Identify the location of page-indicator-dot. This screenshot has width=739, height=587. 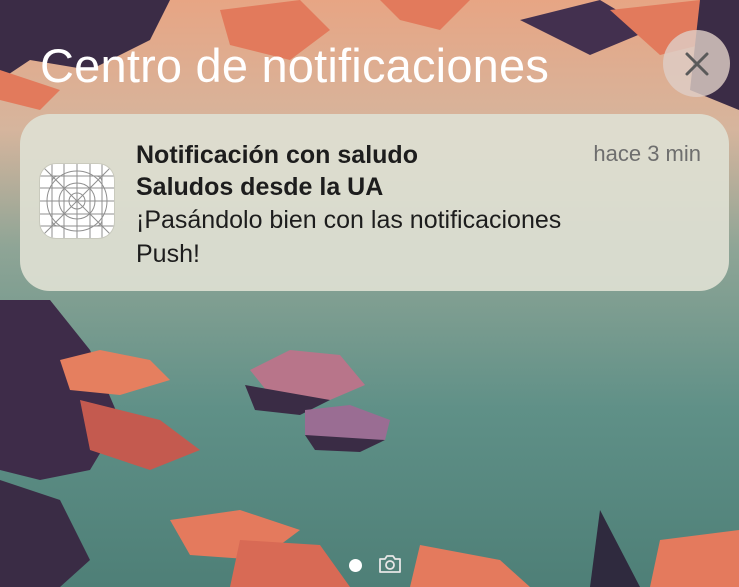
(355, 565).